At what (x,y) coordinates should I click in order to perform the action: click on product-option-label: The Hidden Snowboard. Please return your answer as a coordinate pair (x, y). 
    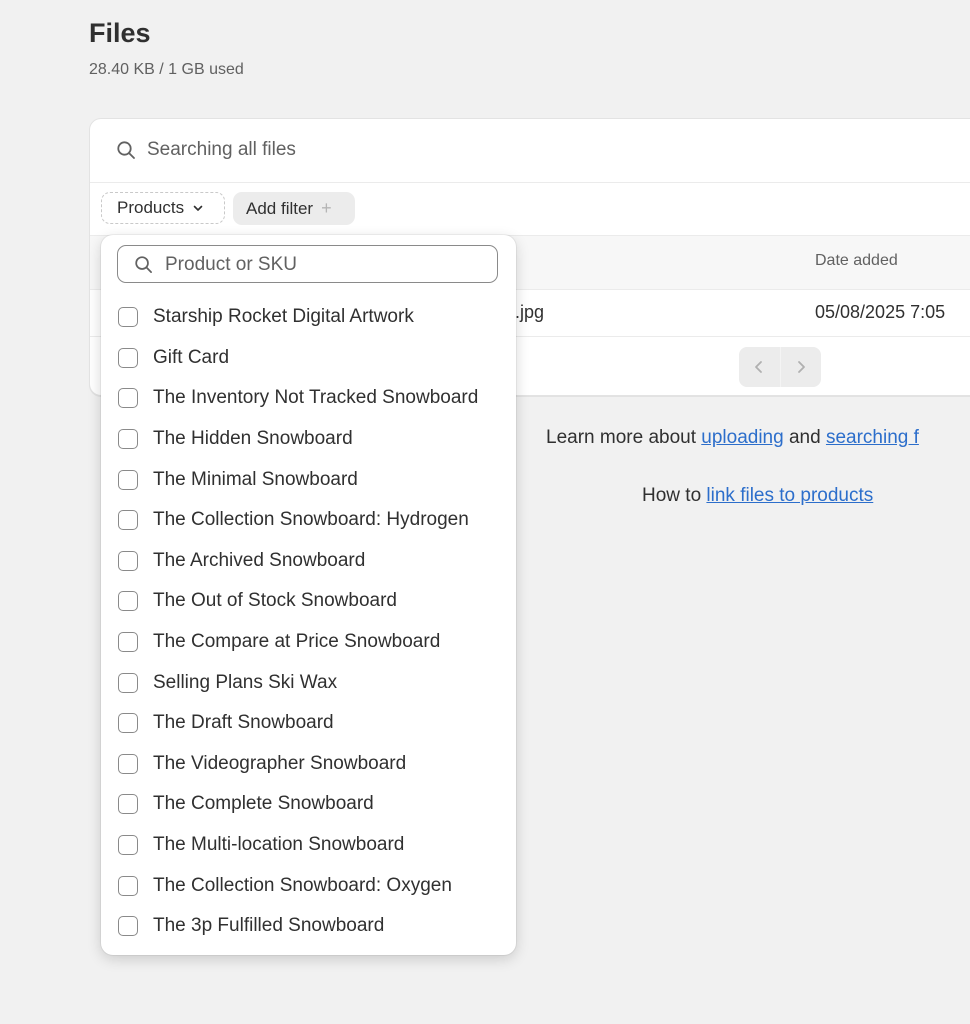
    Looking at the image, I should click on (253, 439).